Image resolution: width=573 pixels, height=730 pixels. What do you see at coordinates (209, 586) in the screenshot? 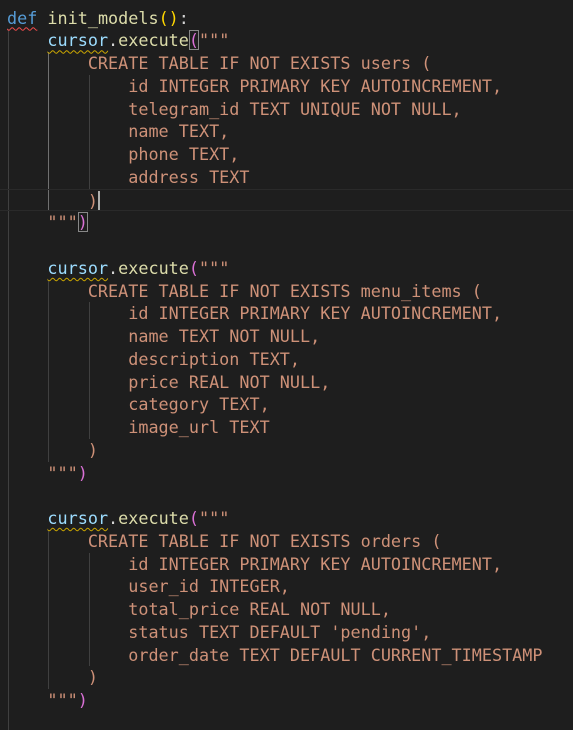
I see `code-token: user_id INTEGER,` at bounding box center [209, 586].